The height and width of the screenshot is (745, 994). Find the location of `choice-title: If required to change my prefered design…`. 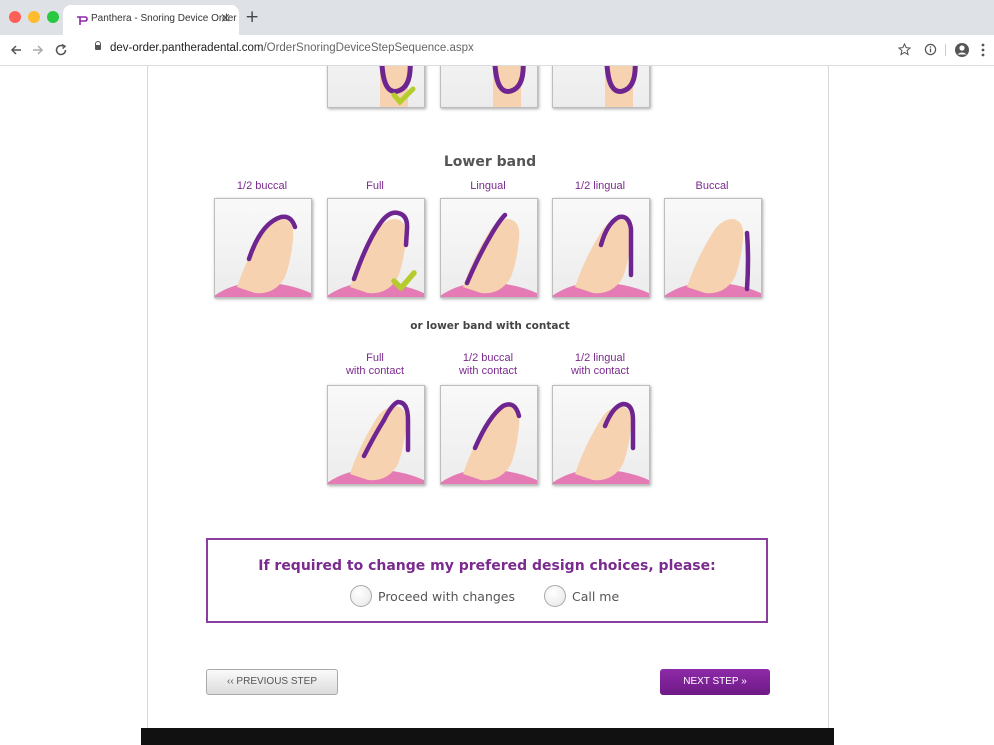

choice-title: If required to change my prefered design… is located at coordinates (487, 566).